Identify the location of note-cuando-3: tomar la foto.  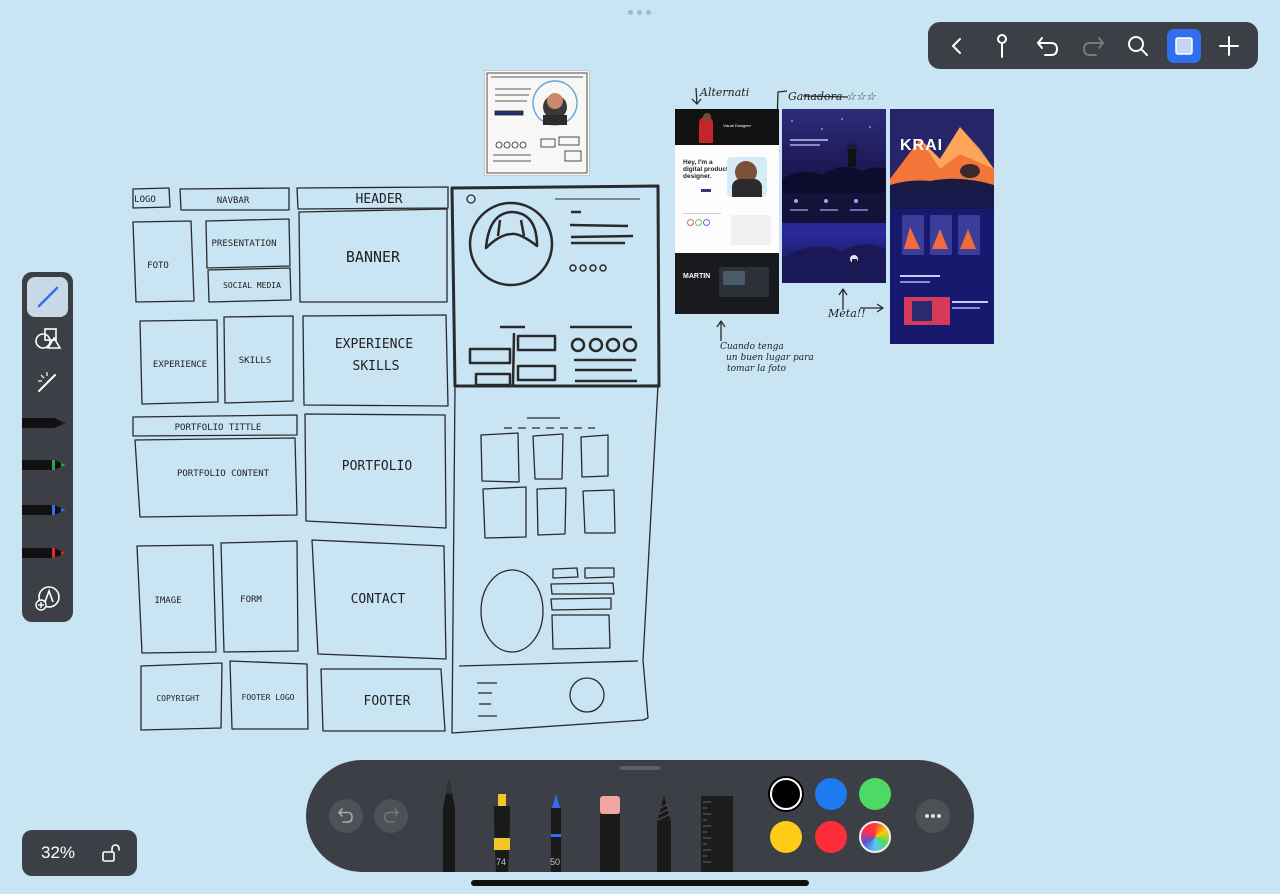
(757, 369).